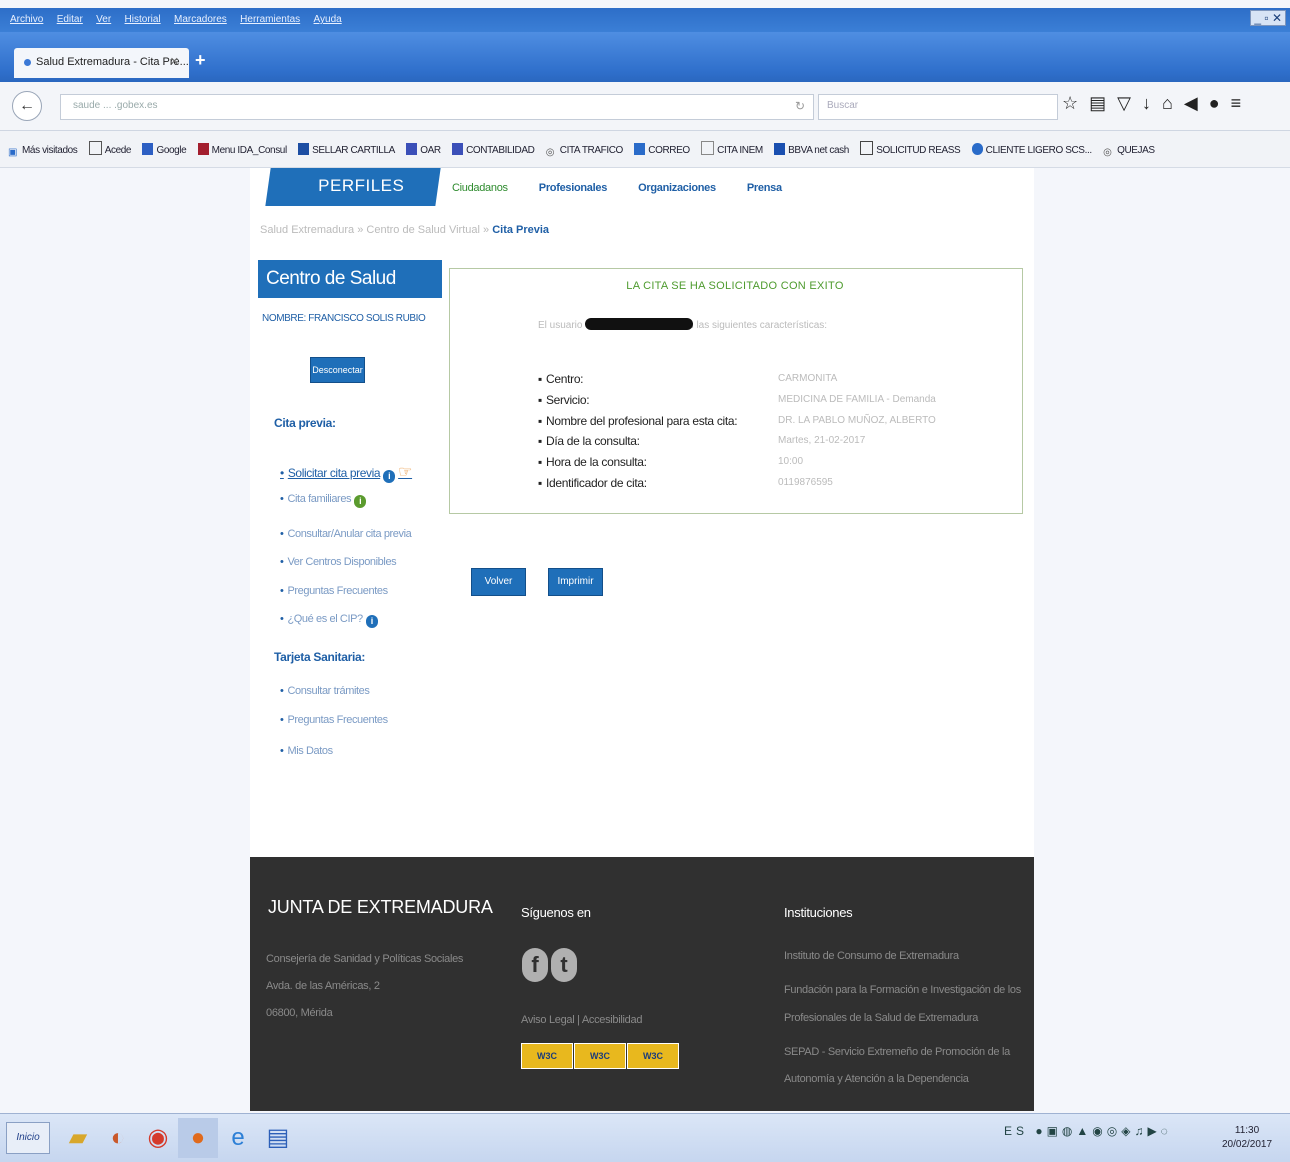 This screenshot has width=1290, height=1162. Describe the element at coordinates (581, 1020) in the screenshot. I see `footer-legal: Aviso Legal | Accesibilidad` at that location.